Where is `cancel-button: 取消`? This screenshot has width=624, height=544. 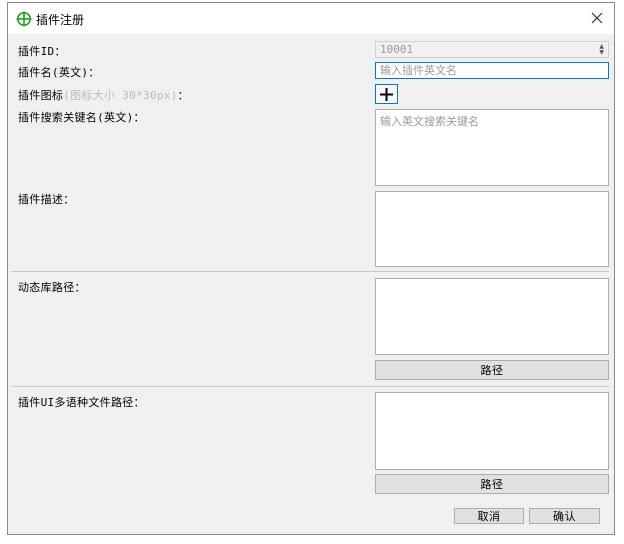 cancel-button: 取消 is located at coordinates (489, 516).